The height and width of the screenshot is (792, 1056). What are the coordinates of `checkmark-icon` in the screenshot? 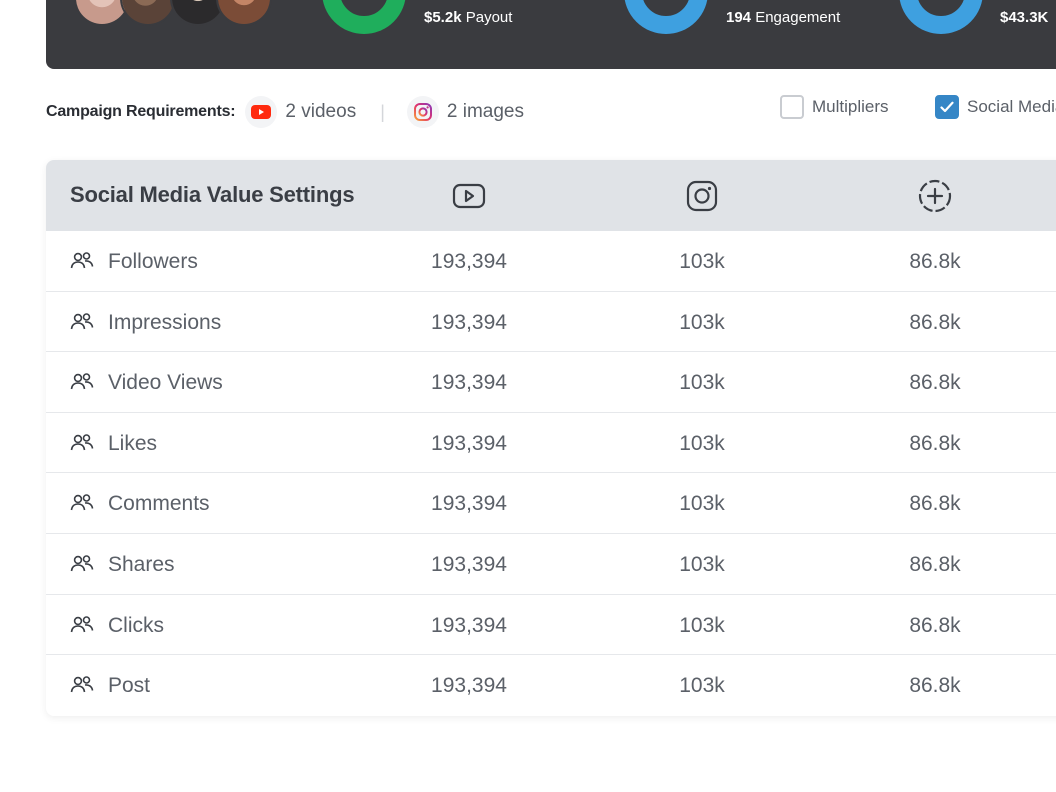 It's located at (947, 107).